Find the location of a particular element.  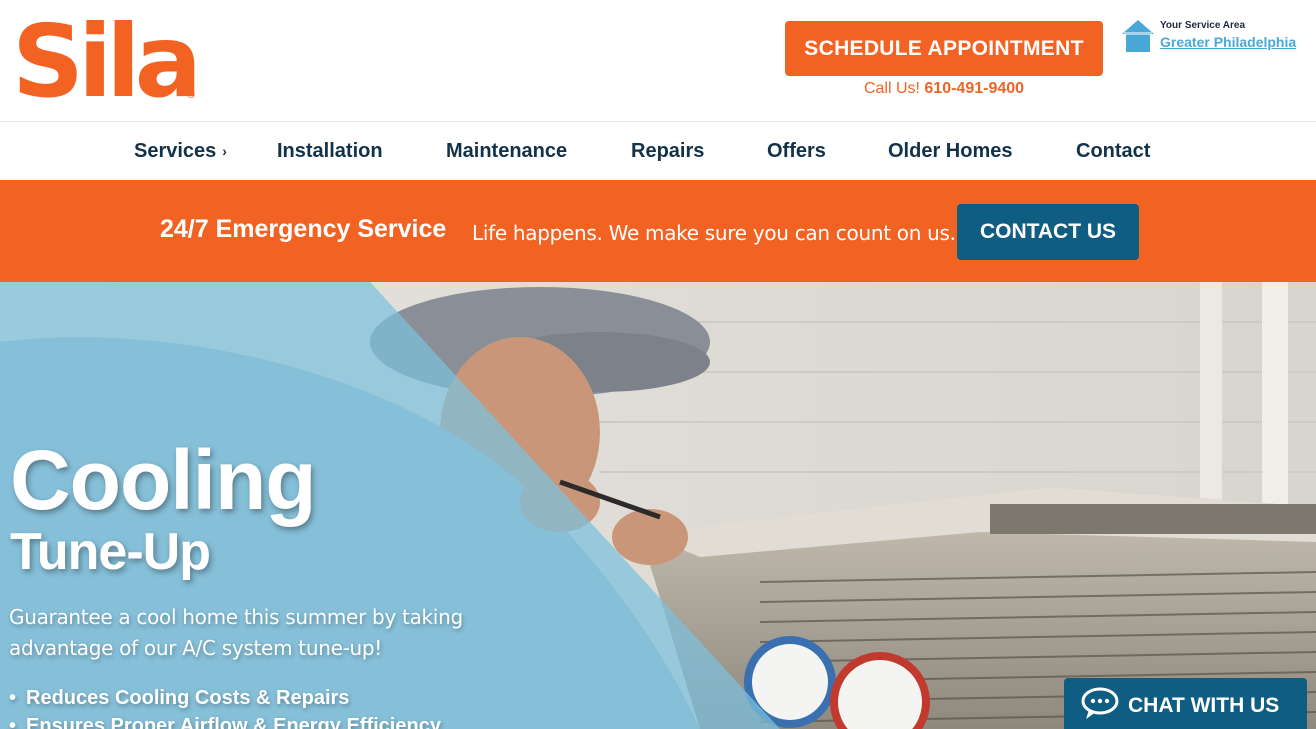

svg-text: Sila is located at coordinates (104, 58).